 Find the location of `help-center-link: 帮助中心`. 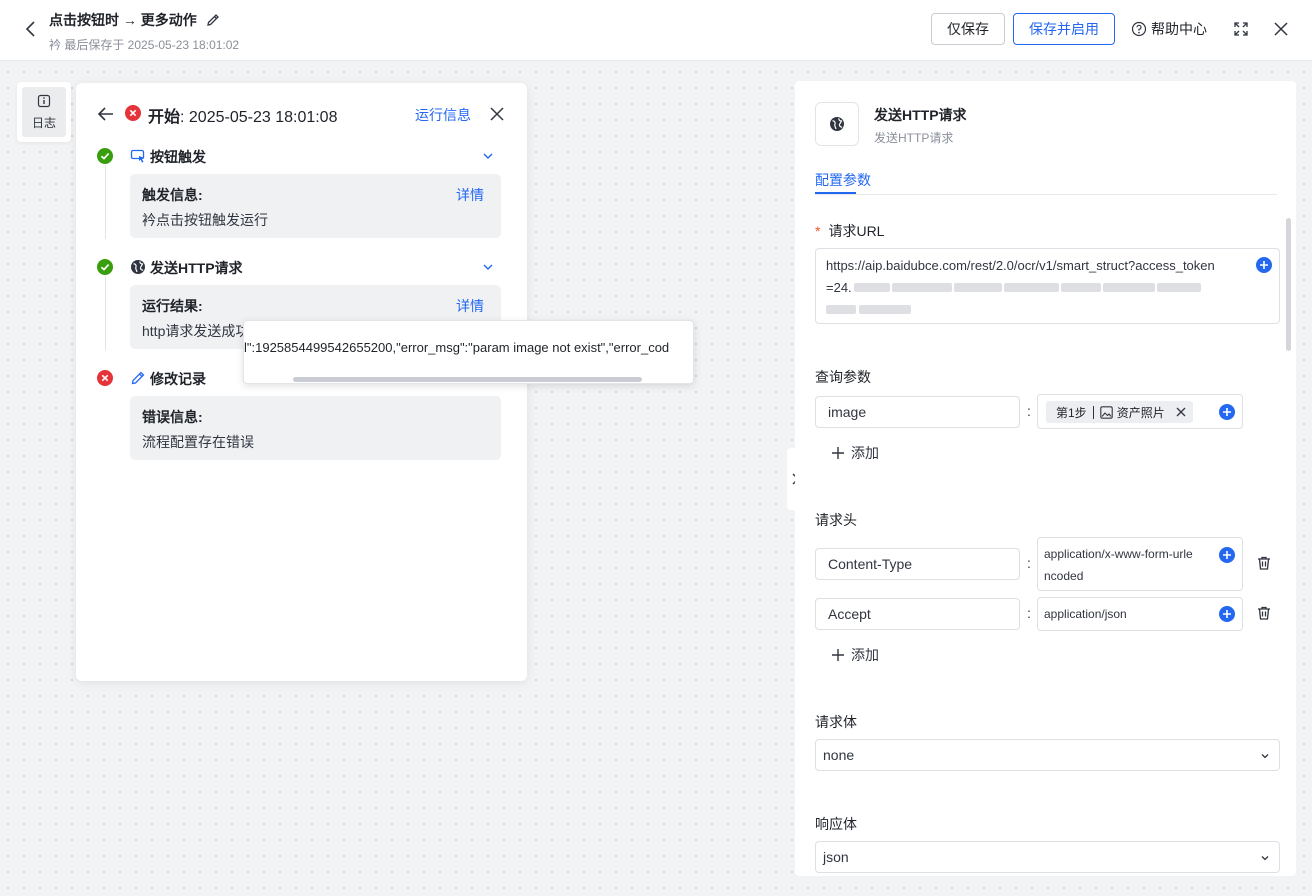

help-center-link: 帮助中心 is located at coordinates (1169, 29).